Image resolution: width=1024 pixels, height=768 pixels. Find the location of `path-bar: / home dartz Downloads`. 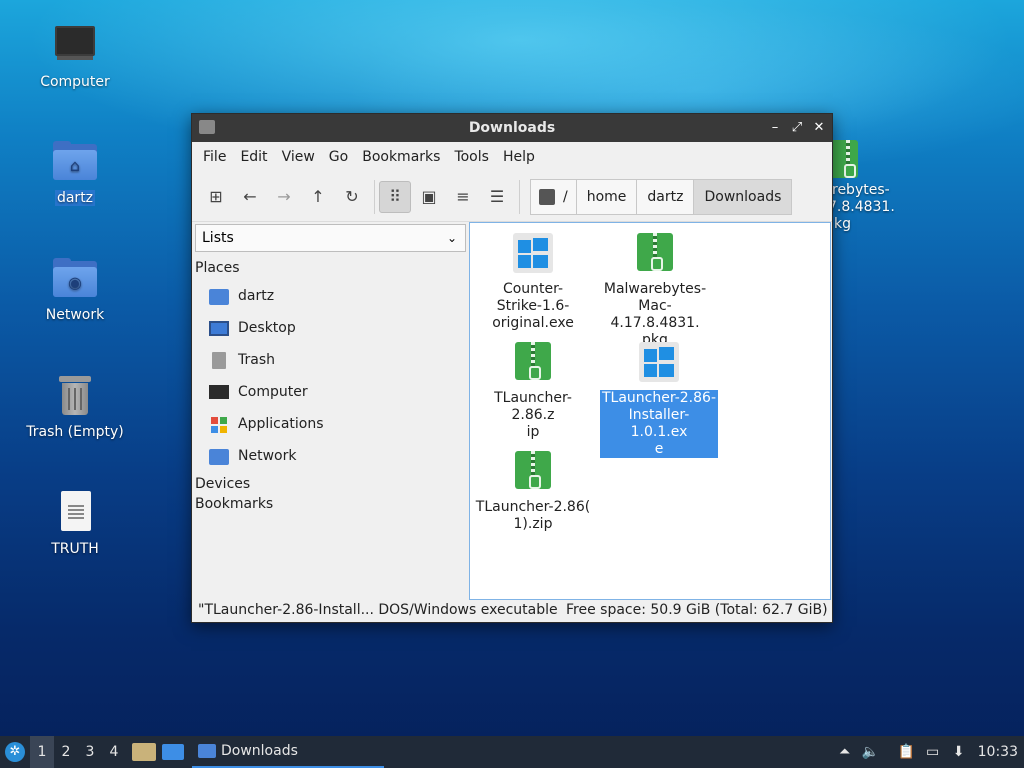

path-bar: / home dartz Downloads is located at coordinates (661, 196).